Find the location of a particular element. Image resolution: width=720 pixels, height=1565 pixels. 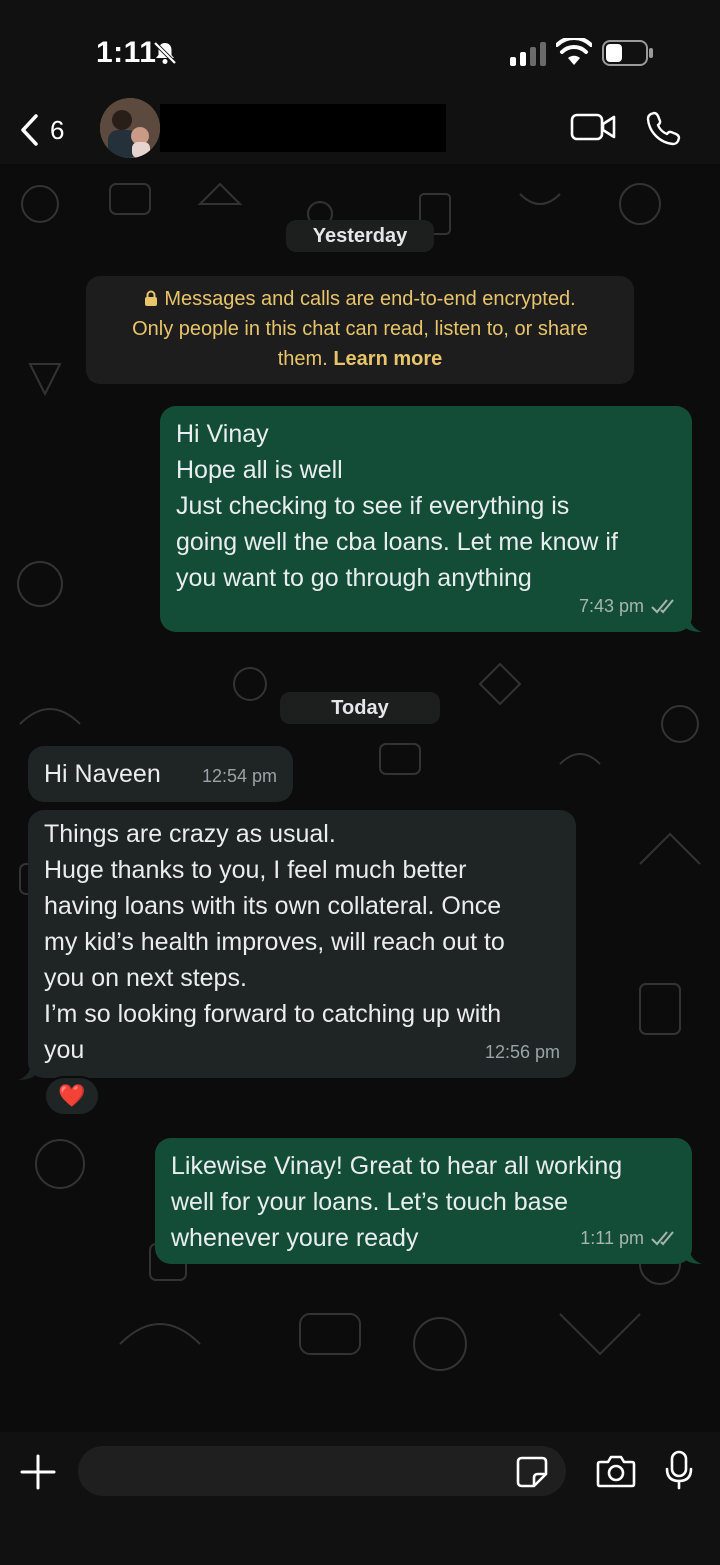

date-separator-yesterday: Yesterday is located at coordinates (360, 236).